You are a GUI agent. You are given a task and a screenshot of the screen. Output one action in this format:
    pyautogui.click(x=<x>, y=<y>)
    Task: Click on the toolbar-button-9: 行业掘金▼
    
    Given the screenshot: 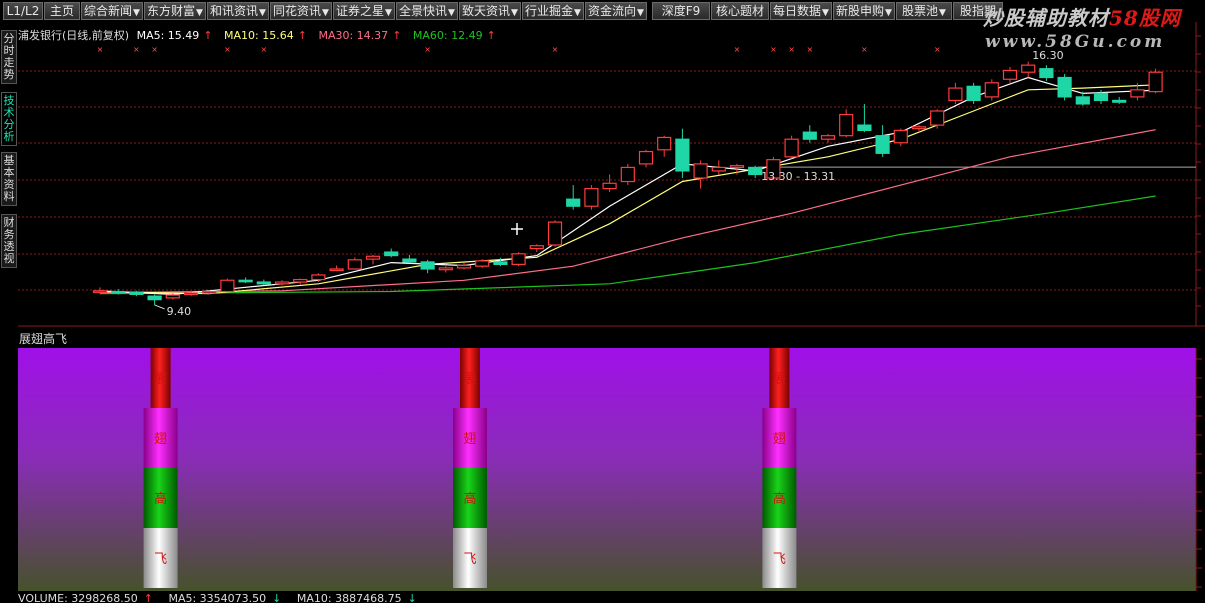 What is the action you would take?
    pyautogui.click(x=553, y=11)
    